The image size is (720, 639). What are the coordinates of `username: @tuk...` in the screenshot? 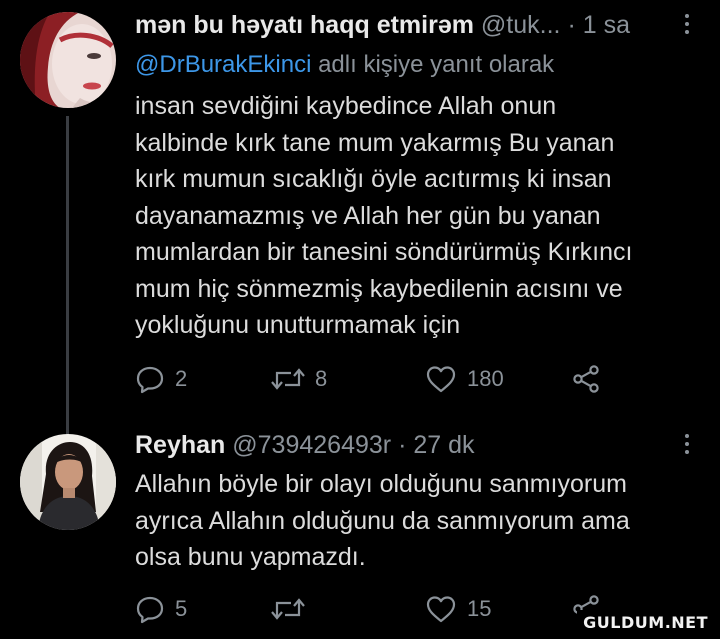 It's located at (521, 25).